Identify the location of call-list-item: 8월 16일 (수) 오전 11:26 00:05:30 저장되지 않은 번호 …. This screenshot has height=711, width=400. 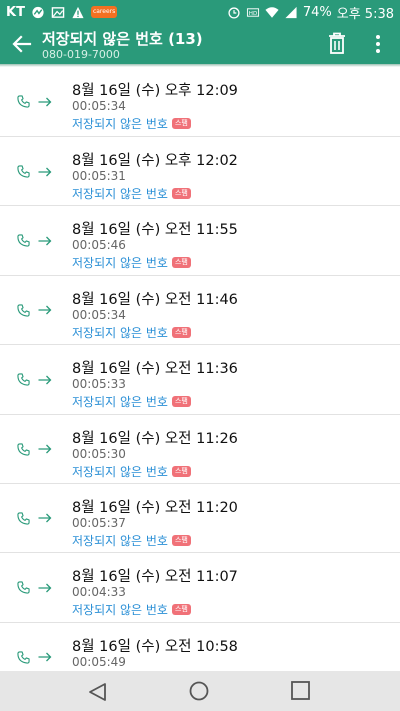
(200, 449).